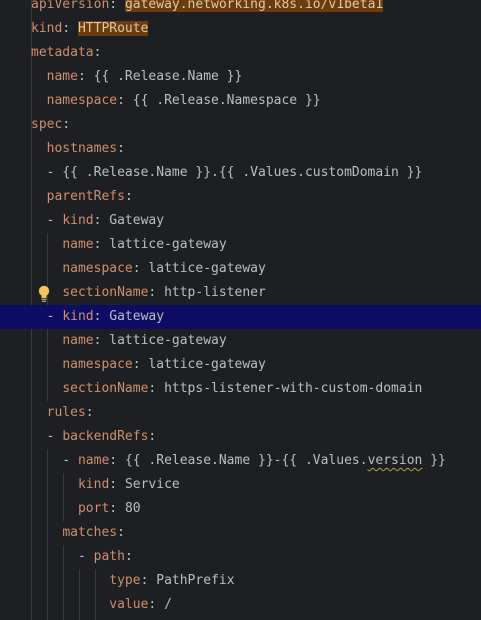  I want to click on code-line: - path:, so click(240, 557).